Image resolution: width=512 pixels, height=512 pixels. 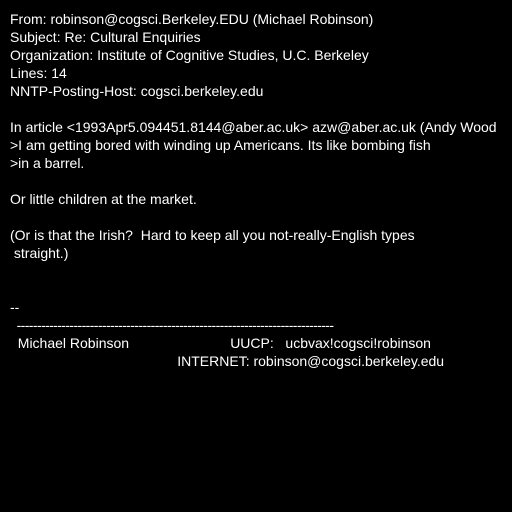 I want to click on reply-line-3: straight.), so click(x=39, y=253).